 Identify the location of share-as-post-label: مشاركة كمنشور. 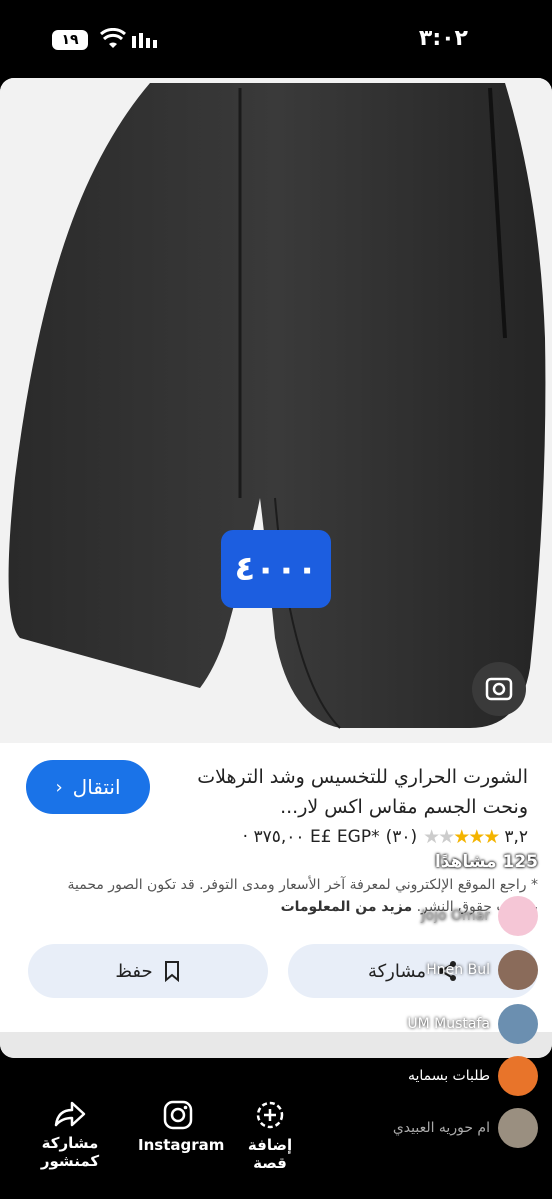
(70, 1152).